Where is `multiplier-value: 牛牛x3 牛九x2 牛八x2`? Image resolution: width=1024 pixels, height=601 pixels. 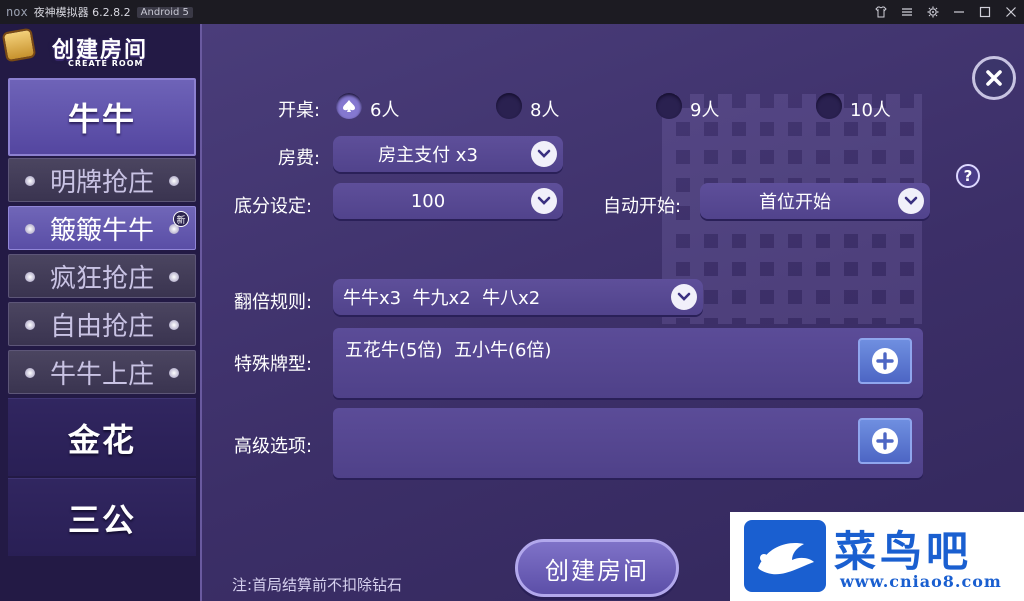 multiplier-value: 牛牛x3 牛九x2 牛八x2 is located at coordinates (442, 298).